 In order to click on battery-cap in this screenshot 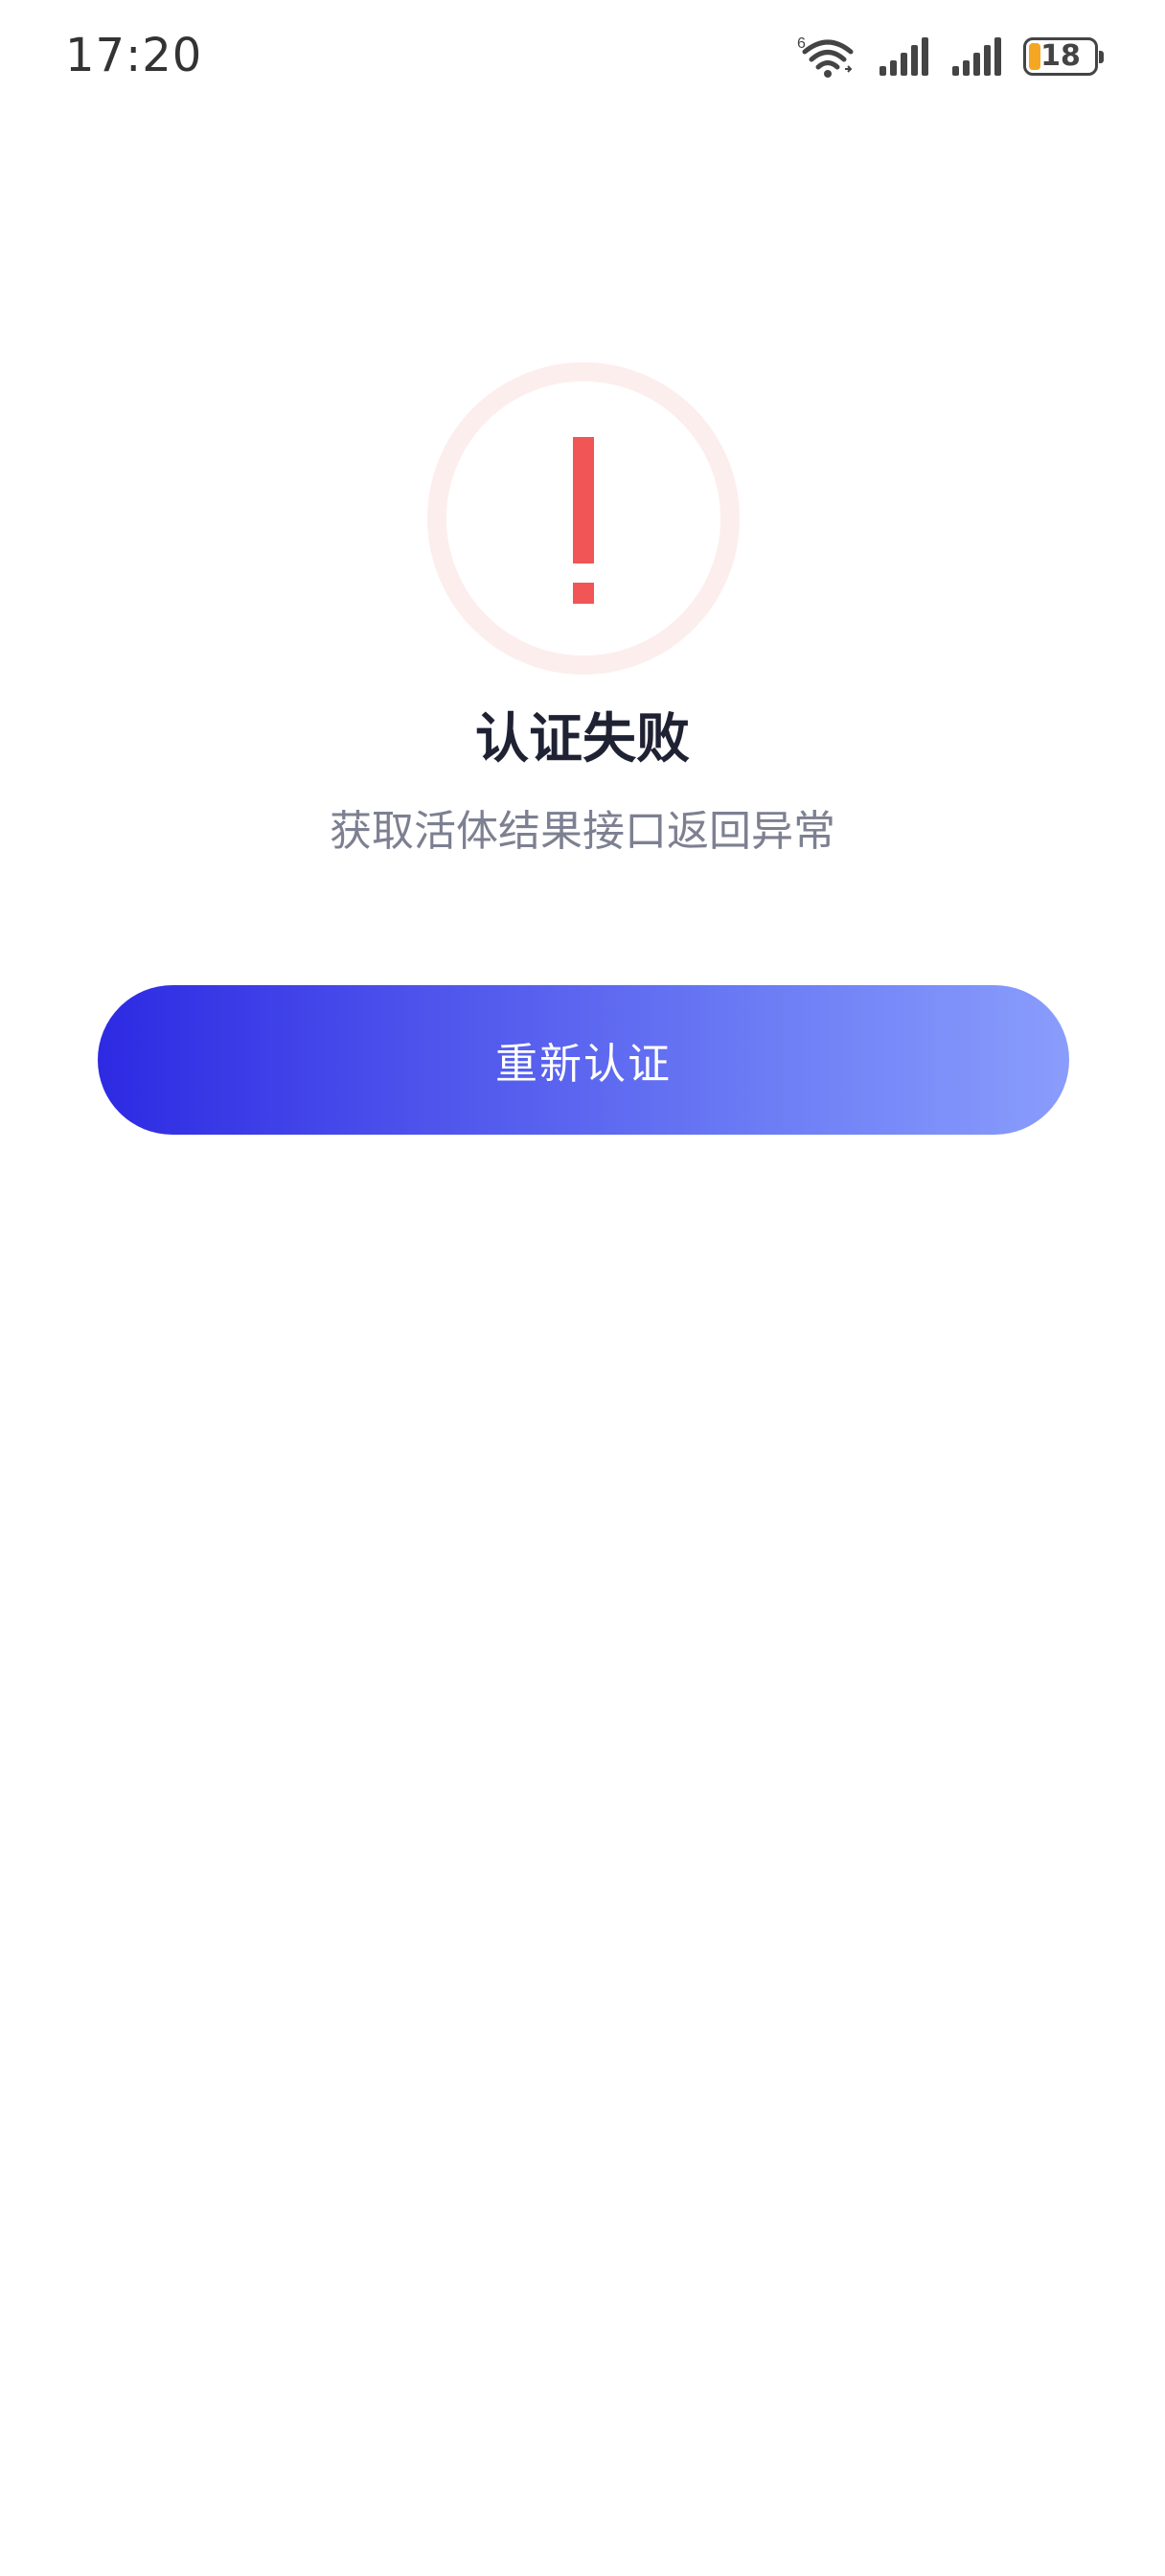, I will do `click(1101, 57)`.